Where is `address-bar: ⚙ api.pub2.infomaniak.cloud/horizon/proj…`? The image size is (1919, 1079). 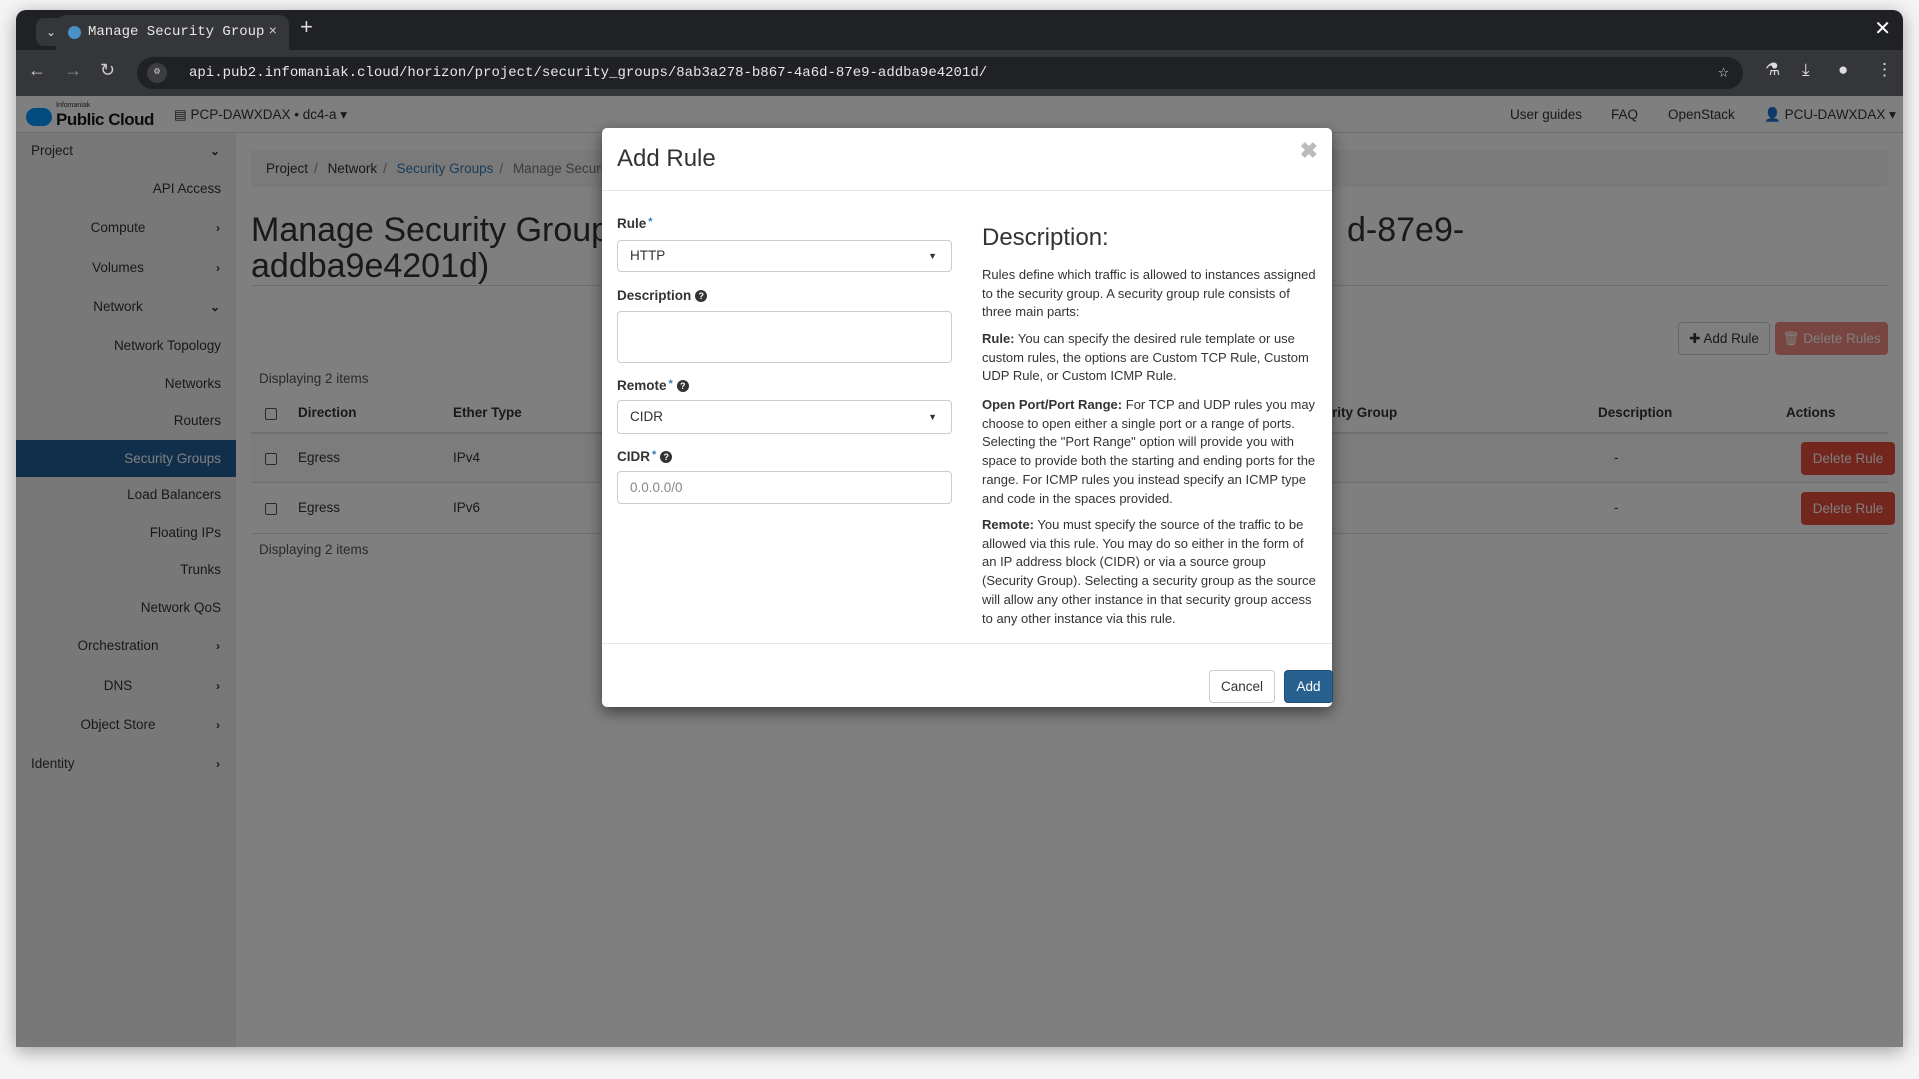
address-bar: ⚙ api.pub2.infomaniak.cloud/horizon/proj… is located at coordinates (940, 73).